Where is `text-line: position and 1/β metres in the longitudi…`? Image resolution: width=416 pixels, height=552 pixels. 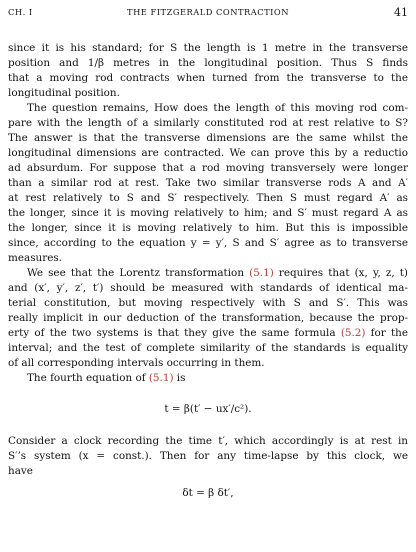
text-line: position and 1/β metres in the longitudi… is located at coordinates (208, 63).